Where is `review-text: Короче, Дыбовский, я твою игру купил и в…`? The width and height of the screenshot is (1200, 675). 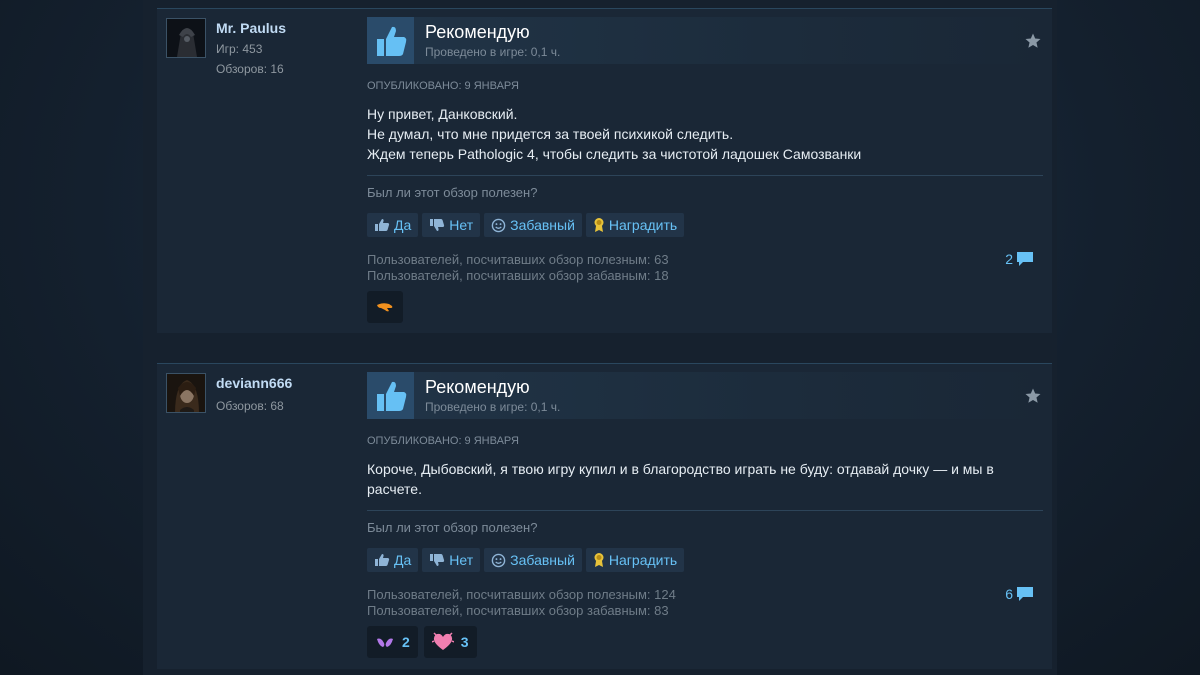 review-text: Короче, Дыбовский, я твою игру купил и в… is located at coordinates (705, 479).